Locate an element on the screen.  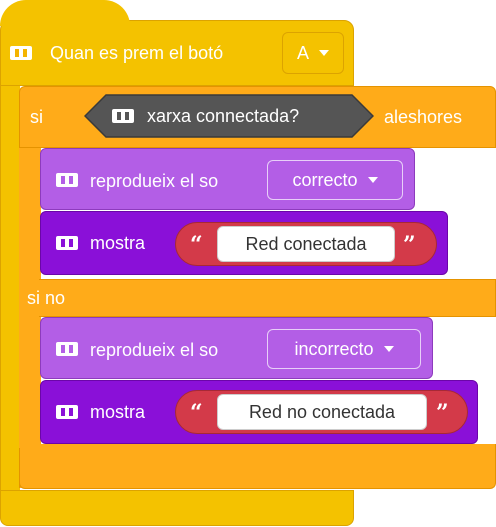
event-label: Quan es prem el botó is located at coordinates (137, 53).